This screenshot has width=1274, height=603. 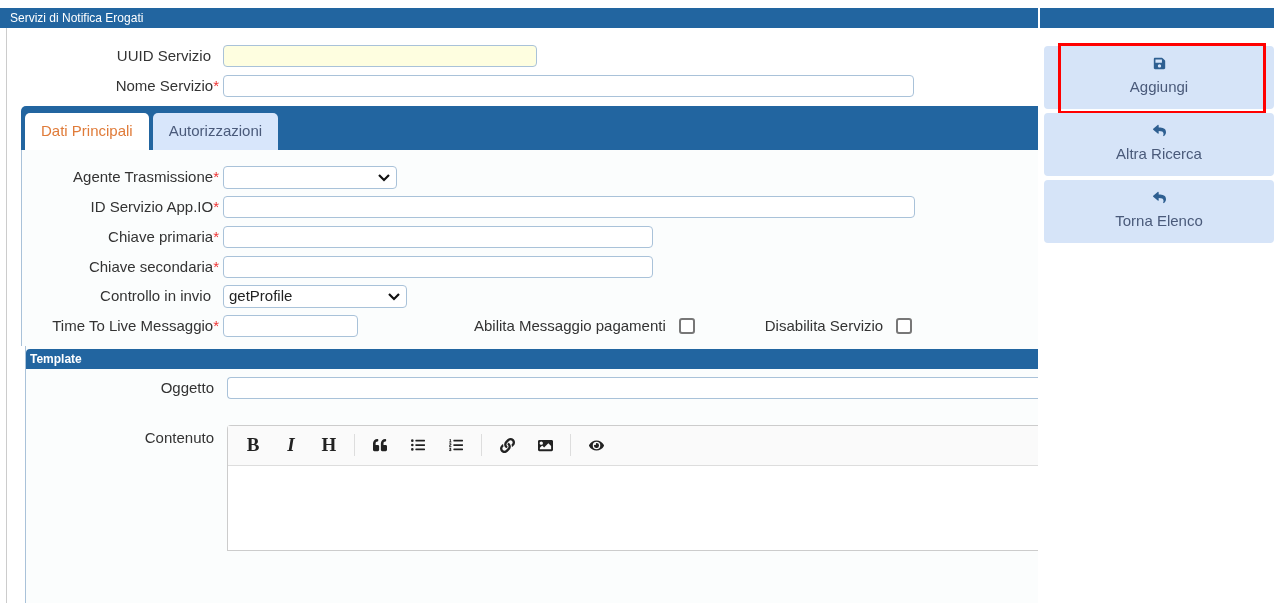 What do you see at coordinates (179, 437) in the screenshot?
I see `field-label: Contenuto` at bounding box center [179, 437].